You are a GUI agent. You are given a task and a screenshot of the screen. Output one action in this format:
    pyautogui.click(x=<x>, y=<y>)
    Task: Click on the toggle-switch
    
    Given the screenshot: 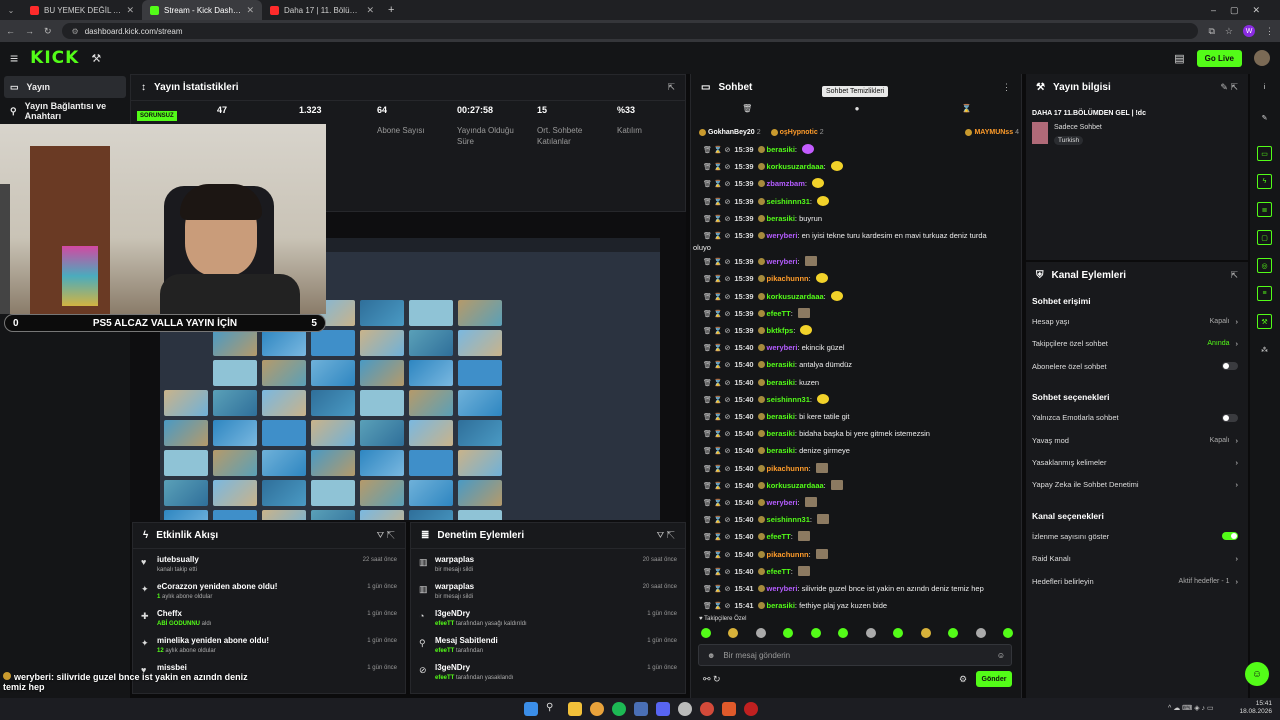 What is the action you would take?
    pyautogui.click(x=1230, y=366)
    